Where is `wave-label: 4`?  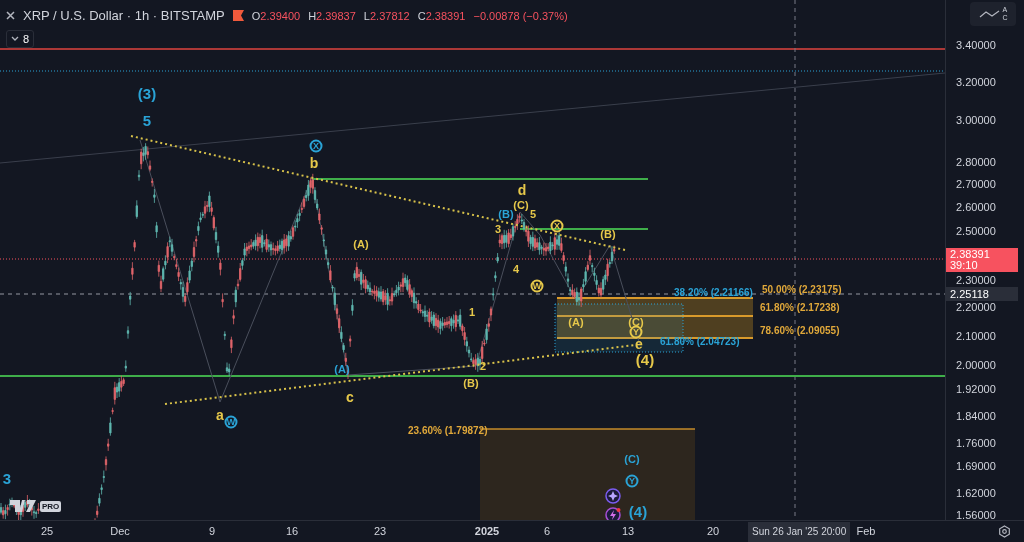
wave-label: 4 is located at coordinates (516, 269).